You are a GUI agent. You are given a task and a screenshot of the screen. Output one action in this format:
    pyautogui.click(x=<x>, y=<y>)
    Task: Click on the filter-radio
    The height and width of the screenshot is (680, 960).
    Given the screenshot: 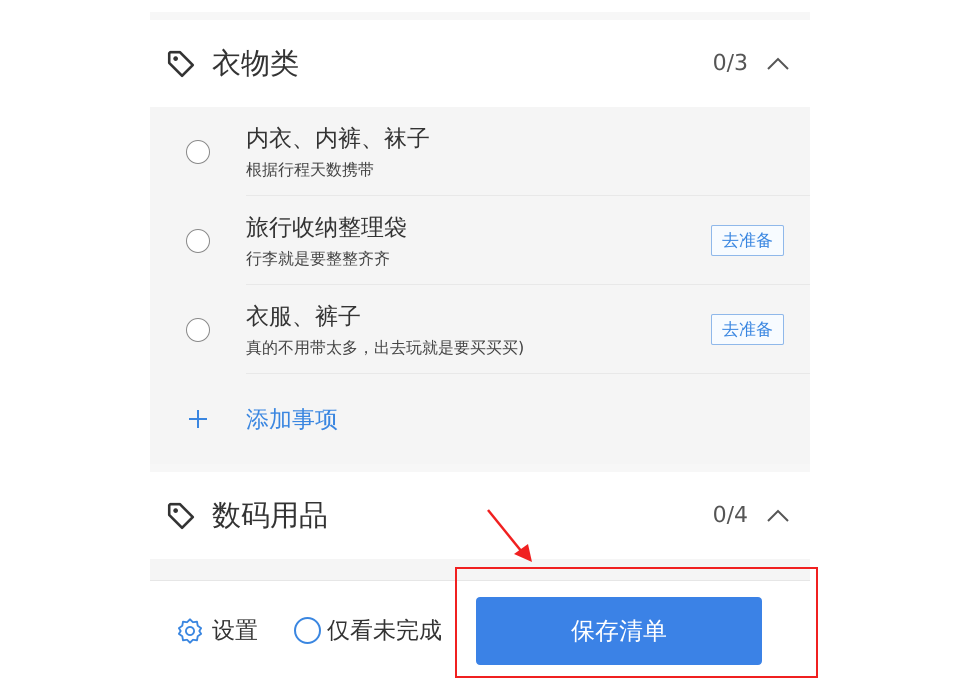 What is the action you would take?
    pyautogui.click(x=307, y=630)
    